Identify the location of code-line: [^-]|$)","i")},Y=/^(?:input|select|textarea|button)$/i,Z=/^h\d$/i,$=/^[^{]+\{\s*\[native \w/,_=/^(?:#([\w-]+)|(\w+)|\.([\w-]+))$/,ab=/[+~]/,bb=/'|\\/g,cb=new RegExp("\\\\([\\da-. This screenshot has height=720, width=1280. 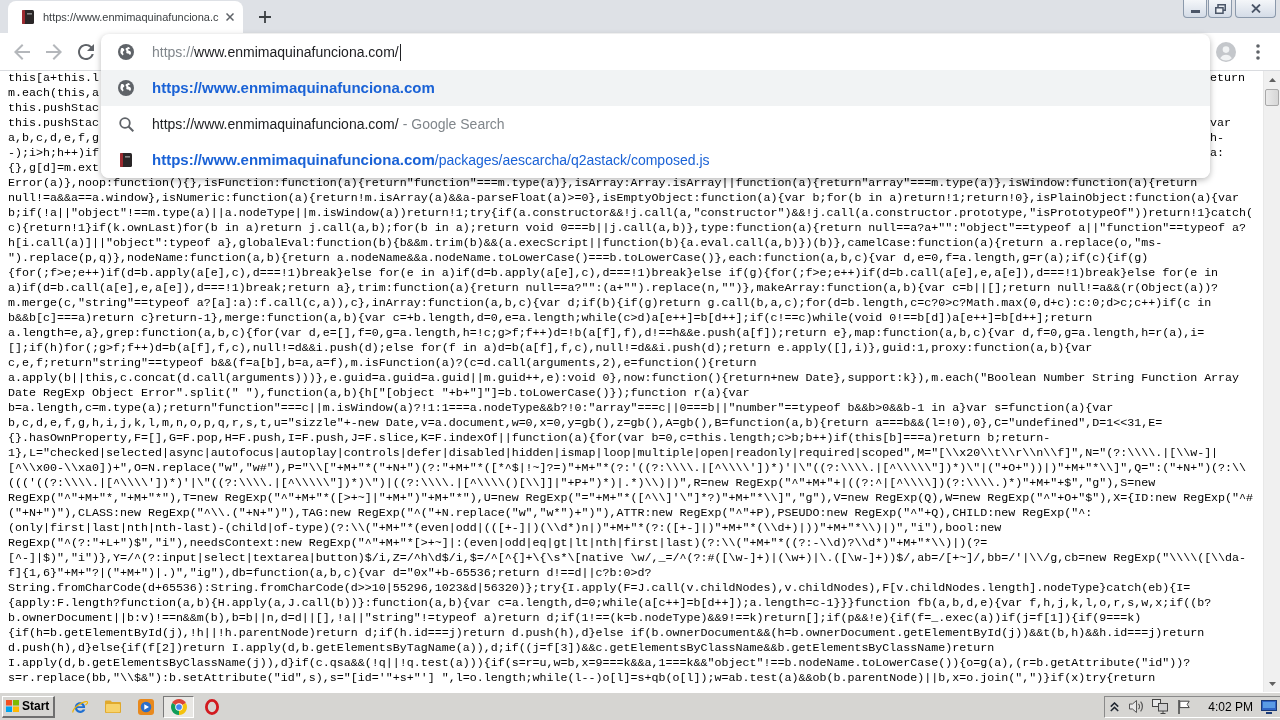
(627, 558).